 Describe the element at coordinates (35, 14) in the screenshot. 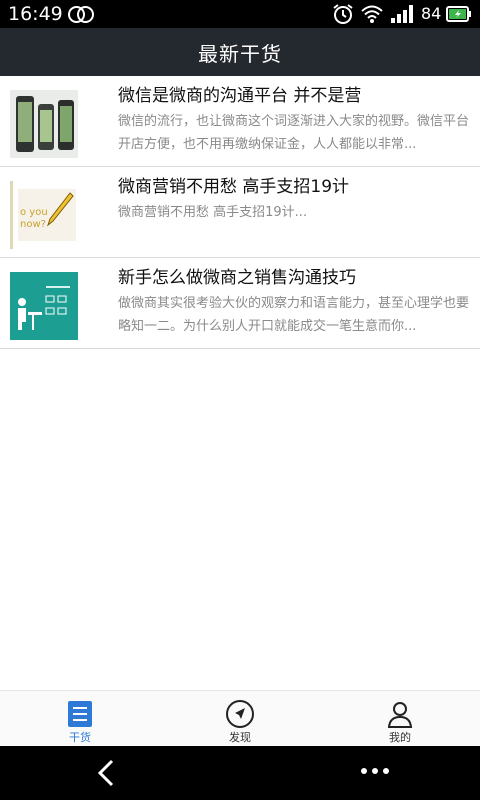

I see `status-time: 16:49` at that location.